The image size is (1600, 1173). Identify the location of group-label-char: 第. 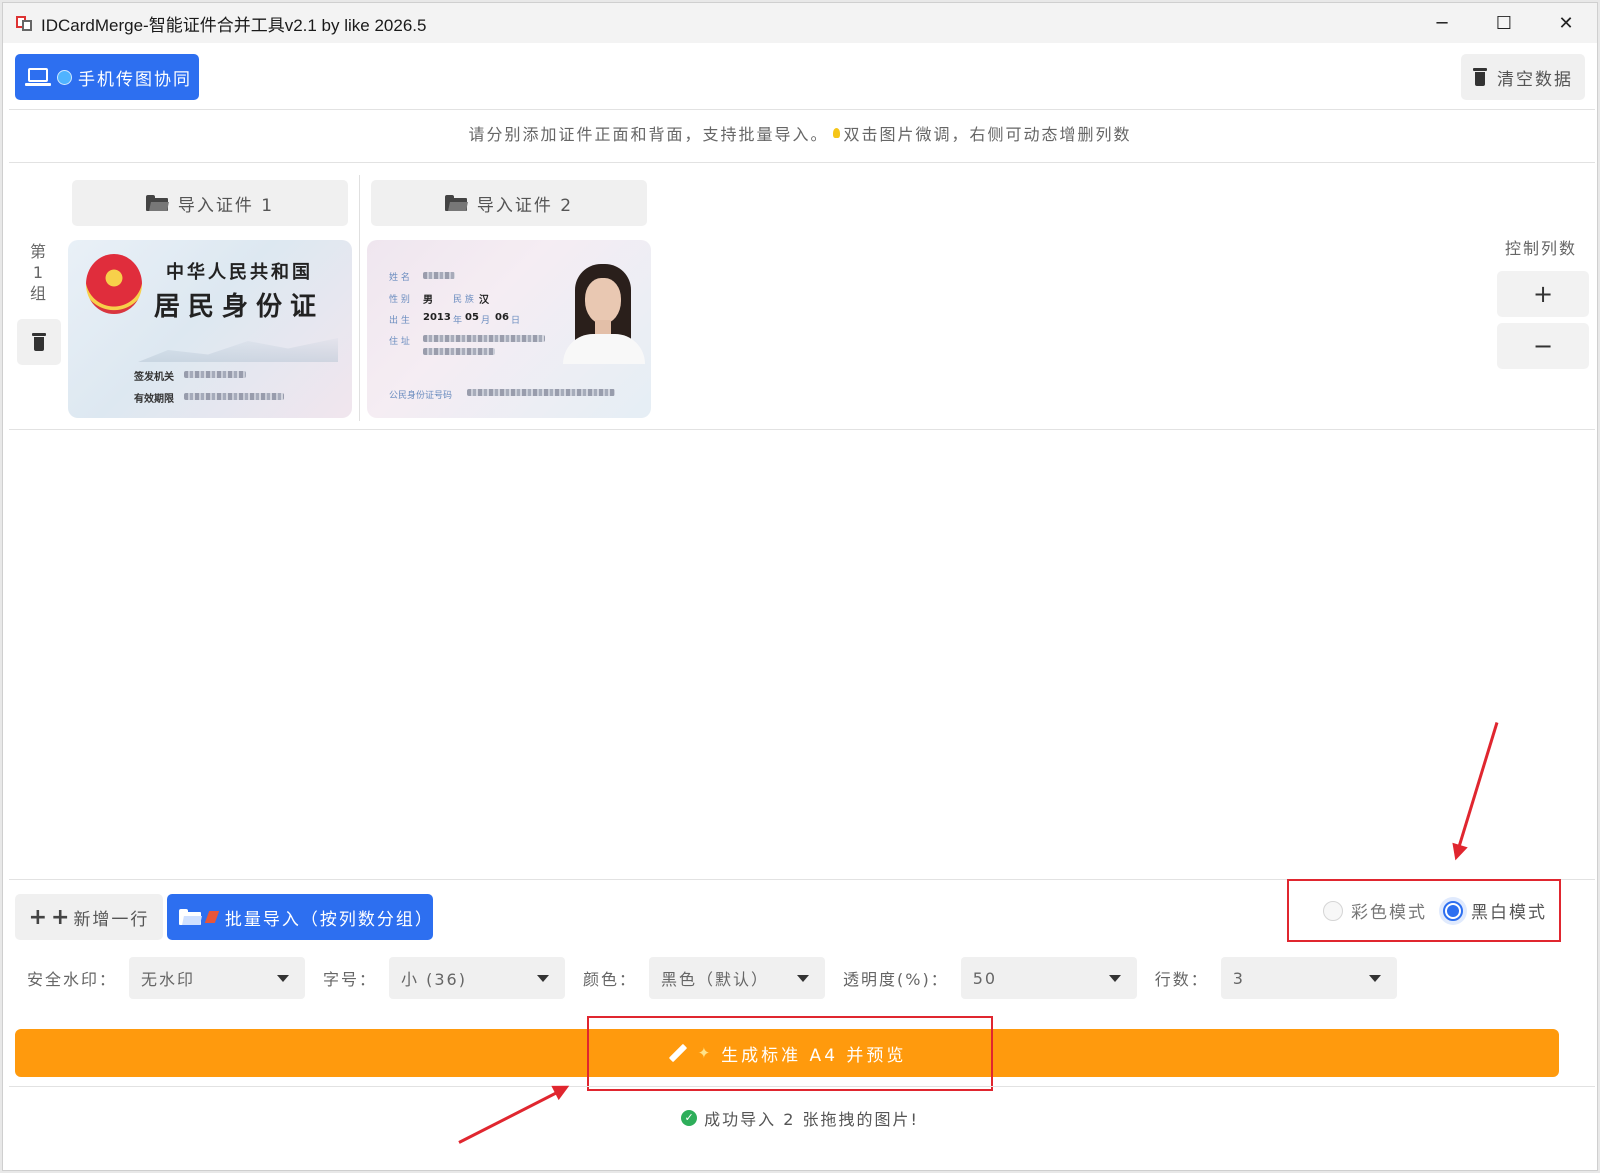
(37, 251).